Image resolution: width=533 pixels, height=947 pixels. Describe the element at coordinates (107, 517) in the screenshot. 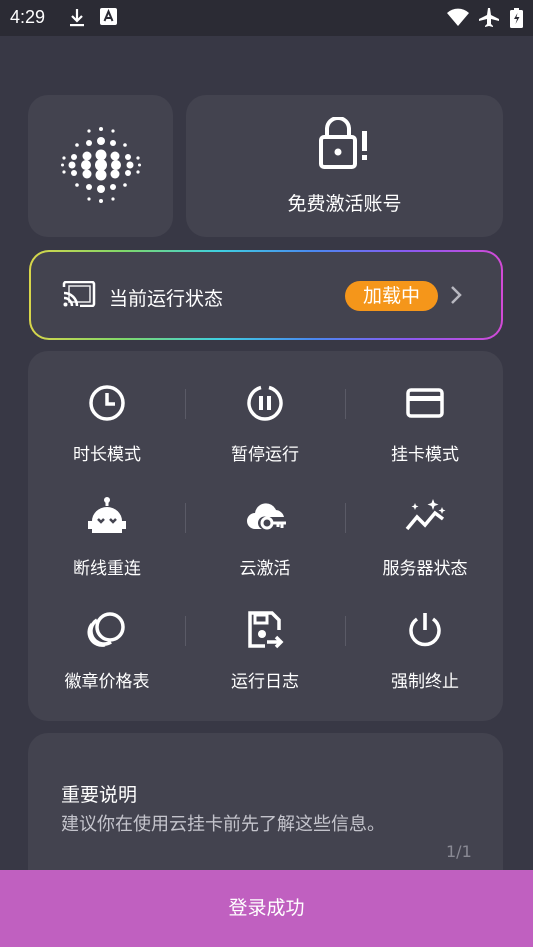

I see `robot-icon` at that location.